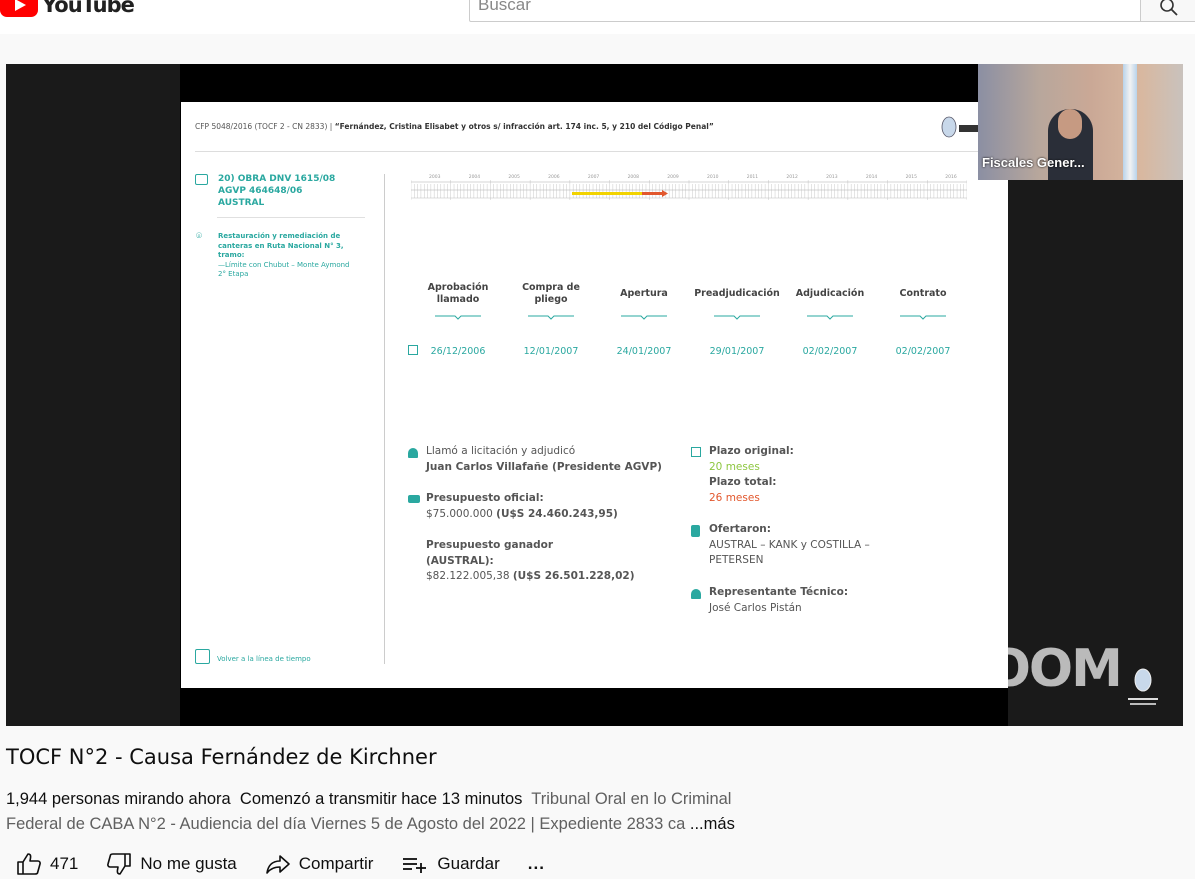  Describe the element at coordinates (734, 466) in the screenshot. I see `plazo-original-value: 20 meses` at that location.